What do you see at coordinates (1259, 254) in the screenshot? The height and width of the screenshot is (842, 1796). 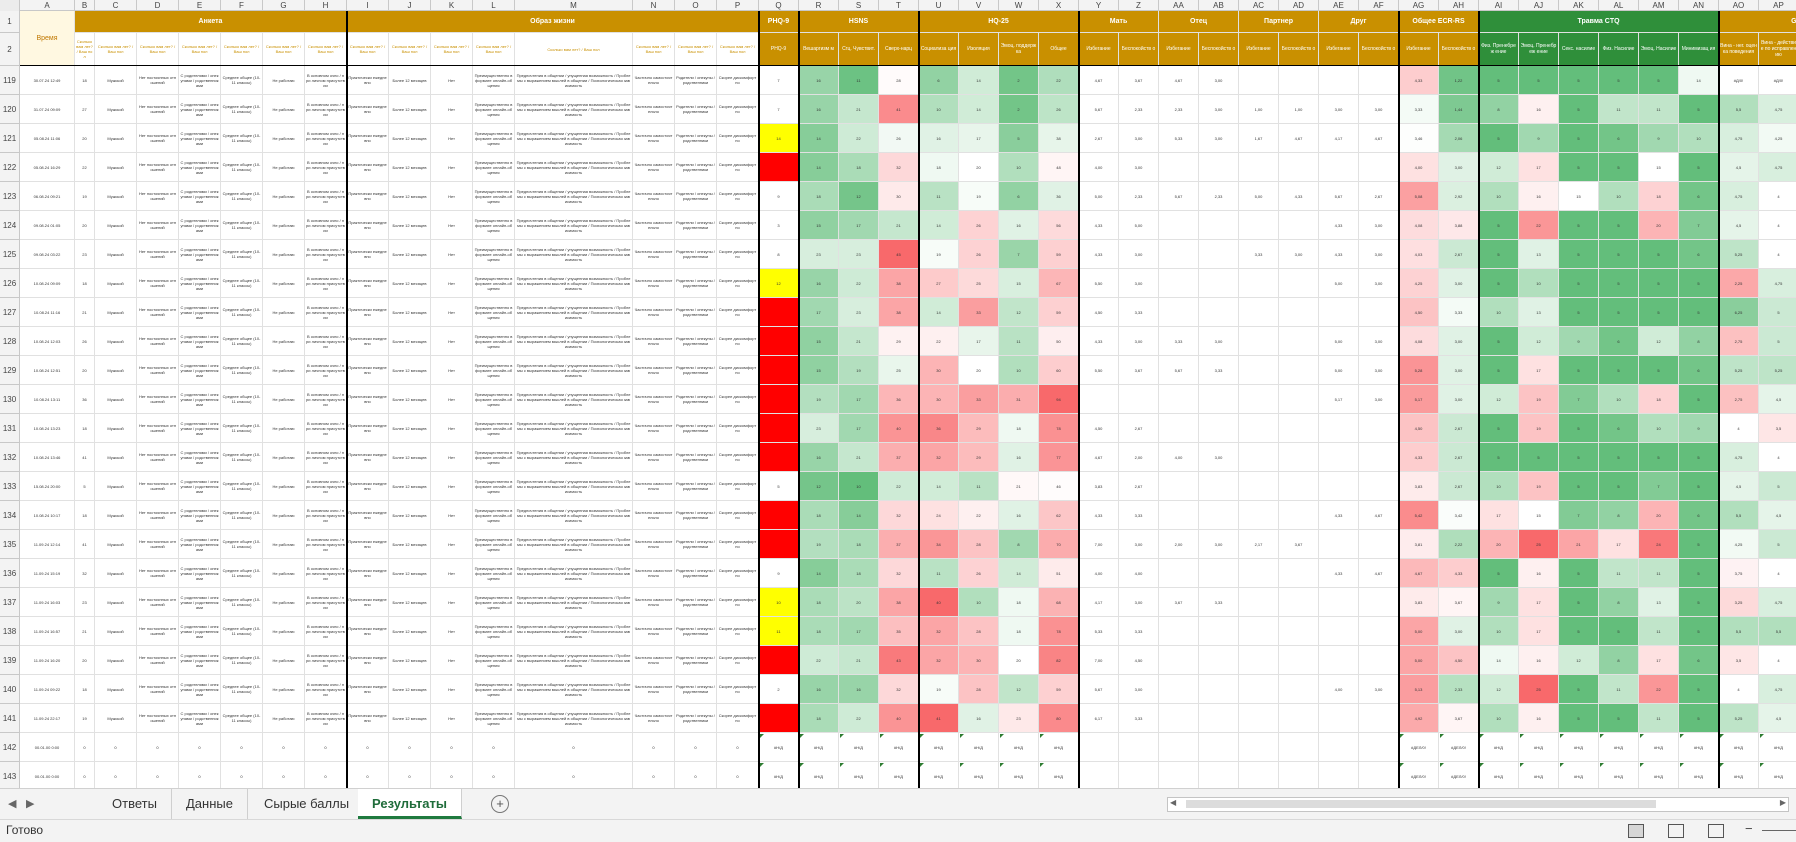 I see `cell-ecr: 3,33` at bounding box center [1259, 254].